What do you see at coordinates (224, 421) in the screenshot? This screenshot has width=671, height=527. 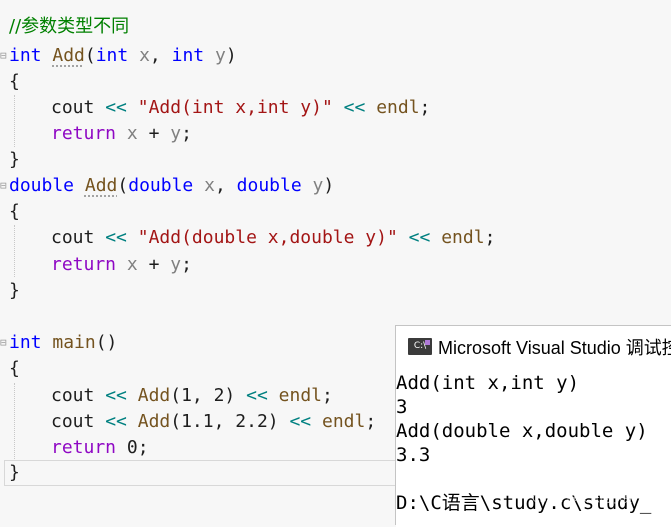 I see `call-args: (1.1, 2.2)` at bounding box center [224, 421].